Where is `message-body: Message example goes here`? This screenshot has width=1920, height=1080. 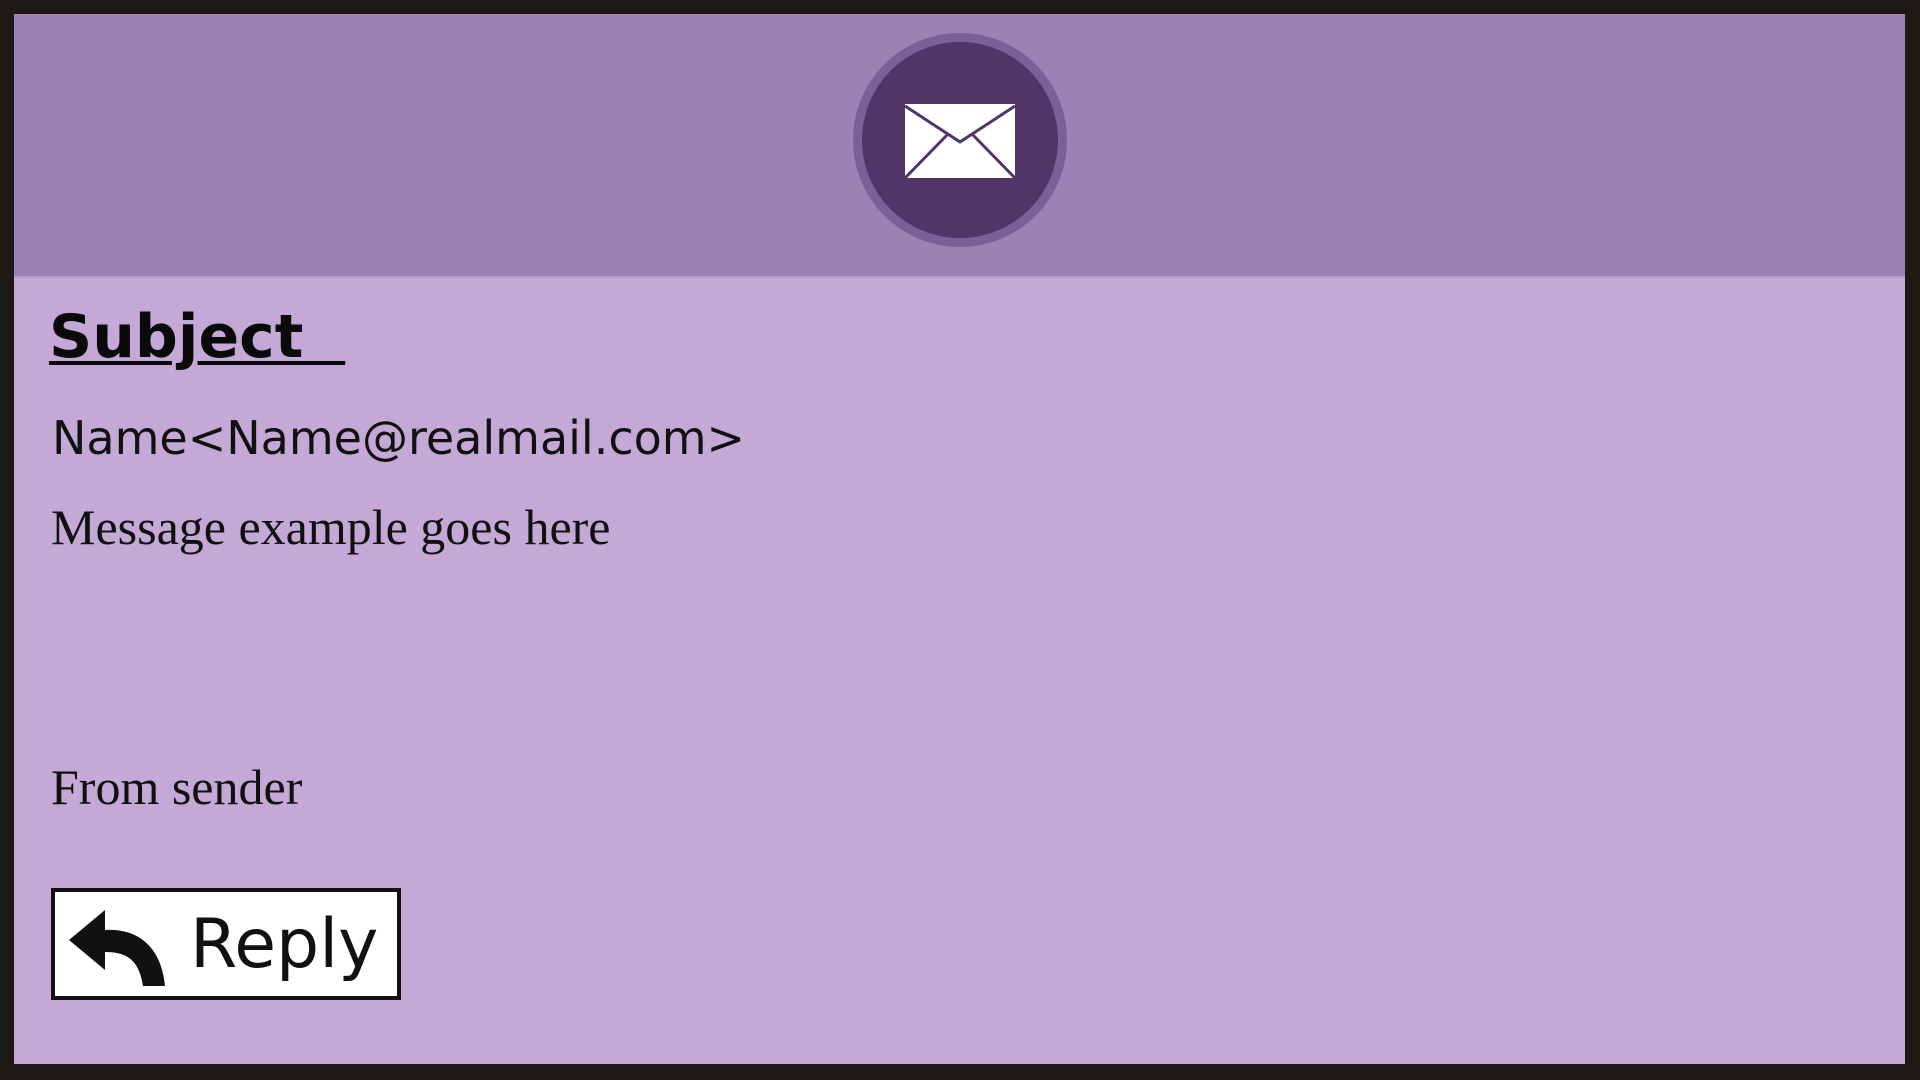 message-body: Message example goes here is located at coordinates (331, 527).